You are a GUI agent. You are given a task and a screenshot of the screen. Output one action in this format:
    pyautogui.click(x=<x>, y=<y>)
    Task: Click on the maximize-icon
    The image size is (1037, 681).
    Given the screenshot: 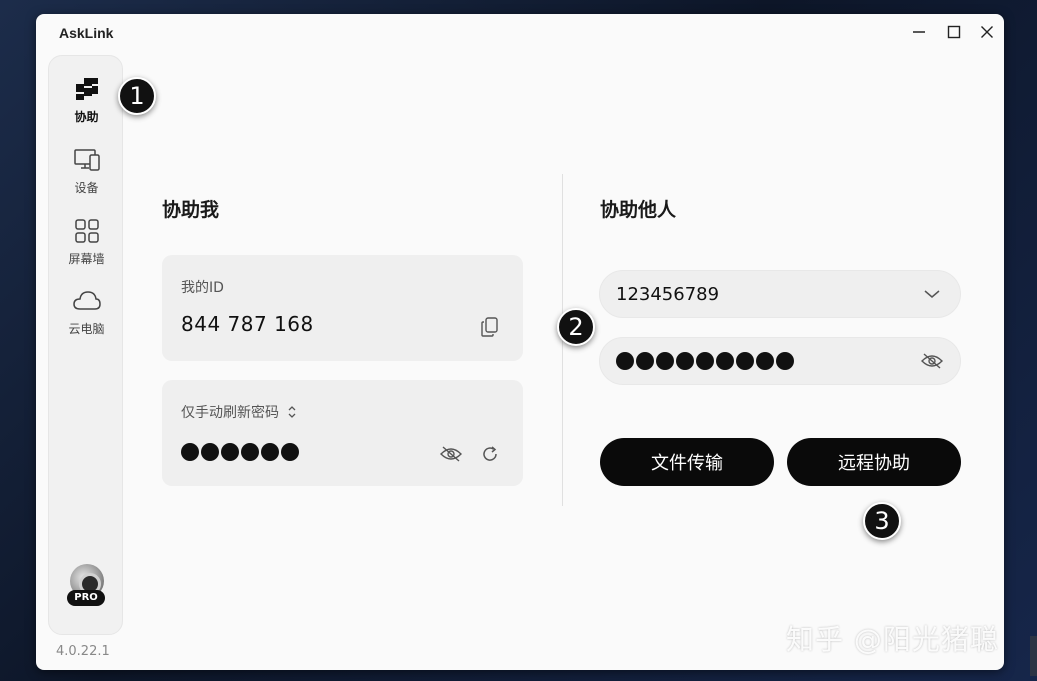 What is the action you would take?
    pyautogui.click(x=954, y=32)
    